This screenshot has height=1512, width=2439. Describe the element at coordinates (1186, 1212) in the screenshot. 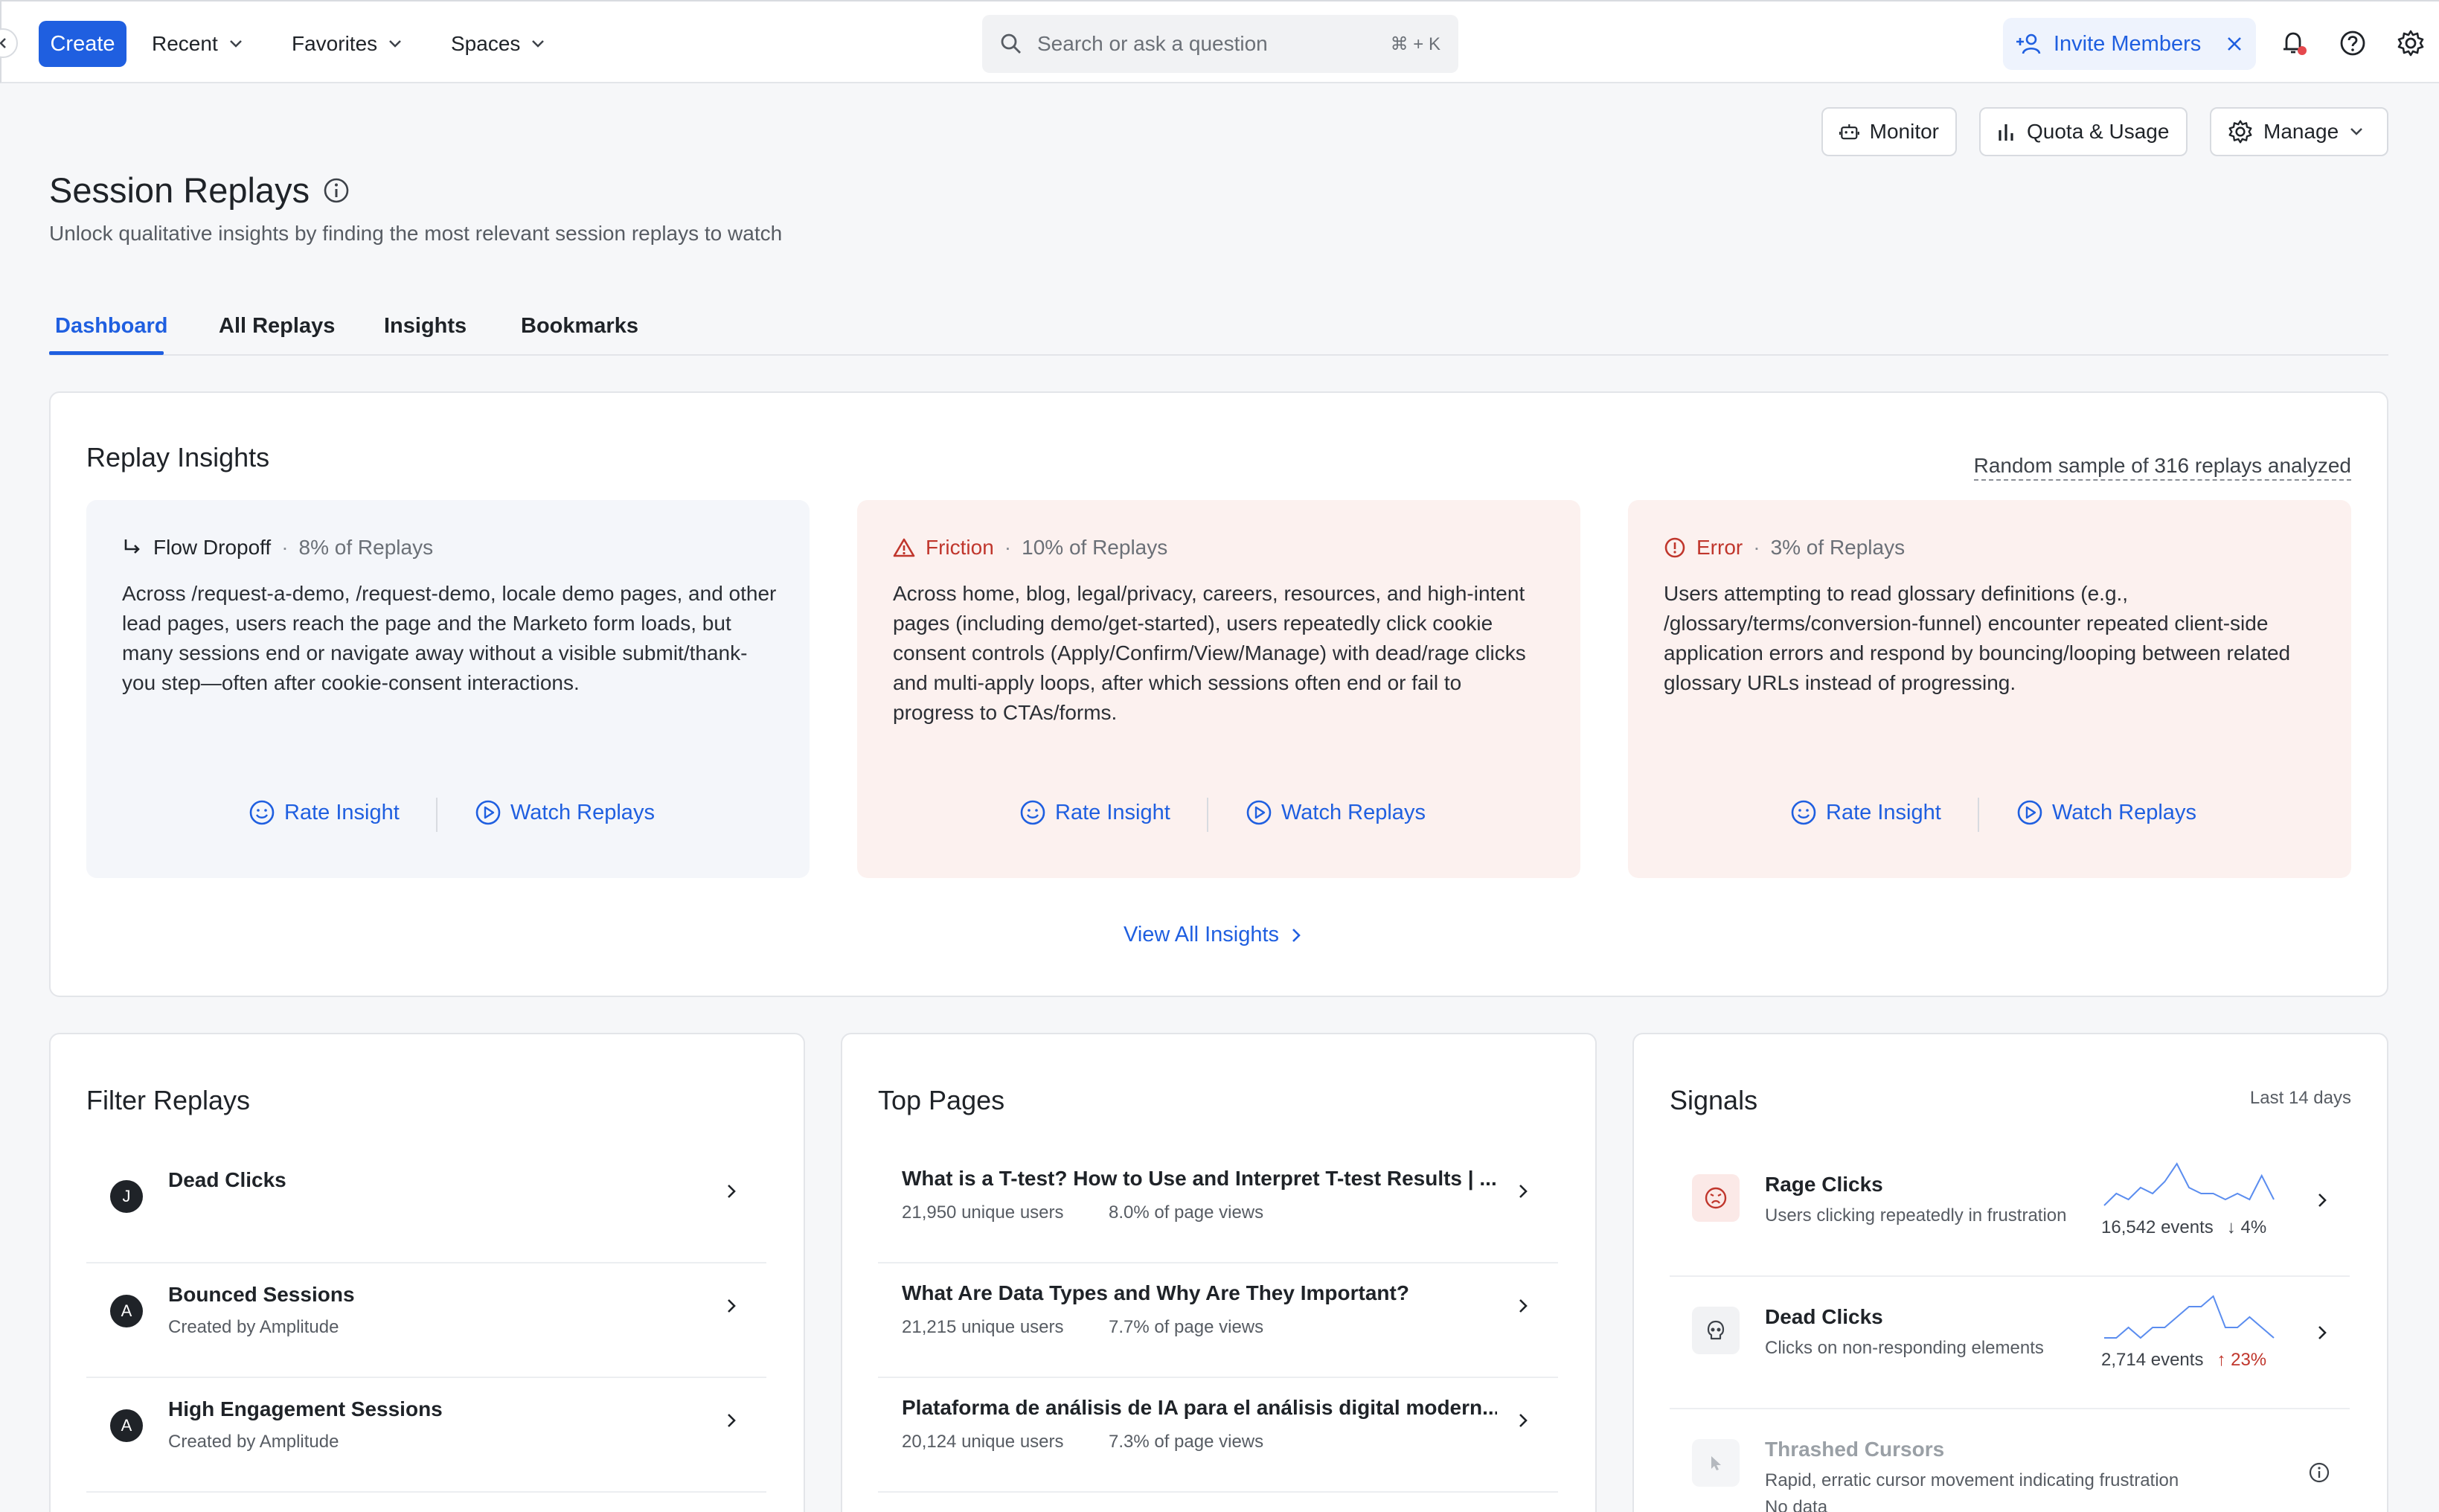

I see `page-view-share: 8.0% of page views` at that location.